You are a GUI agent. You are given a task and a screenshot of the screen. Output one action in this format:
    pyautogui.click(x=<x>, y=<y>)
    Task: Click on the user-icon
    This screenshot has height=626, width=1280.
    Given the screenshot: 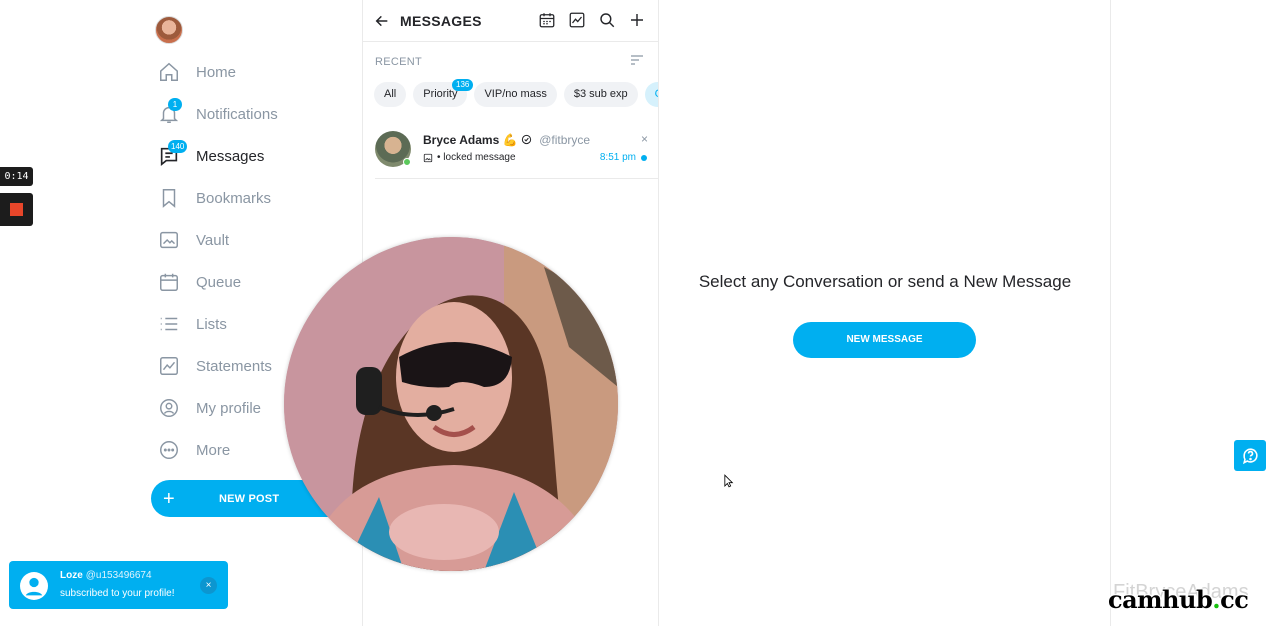 What is the action you would take?
    pyautogui.click(x=34, y=586)
    